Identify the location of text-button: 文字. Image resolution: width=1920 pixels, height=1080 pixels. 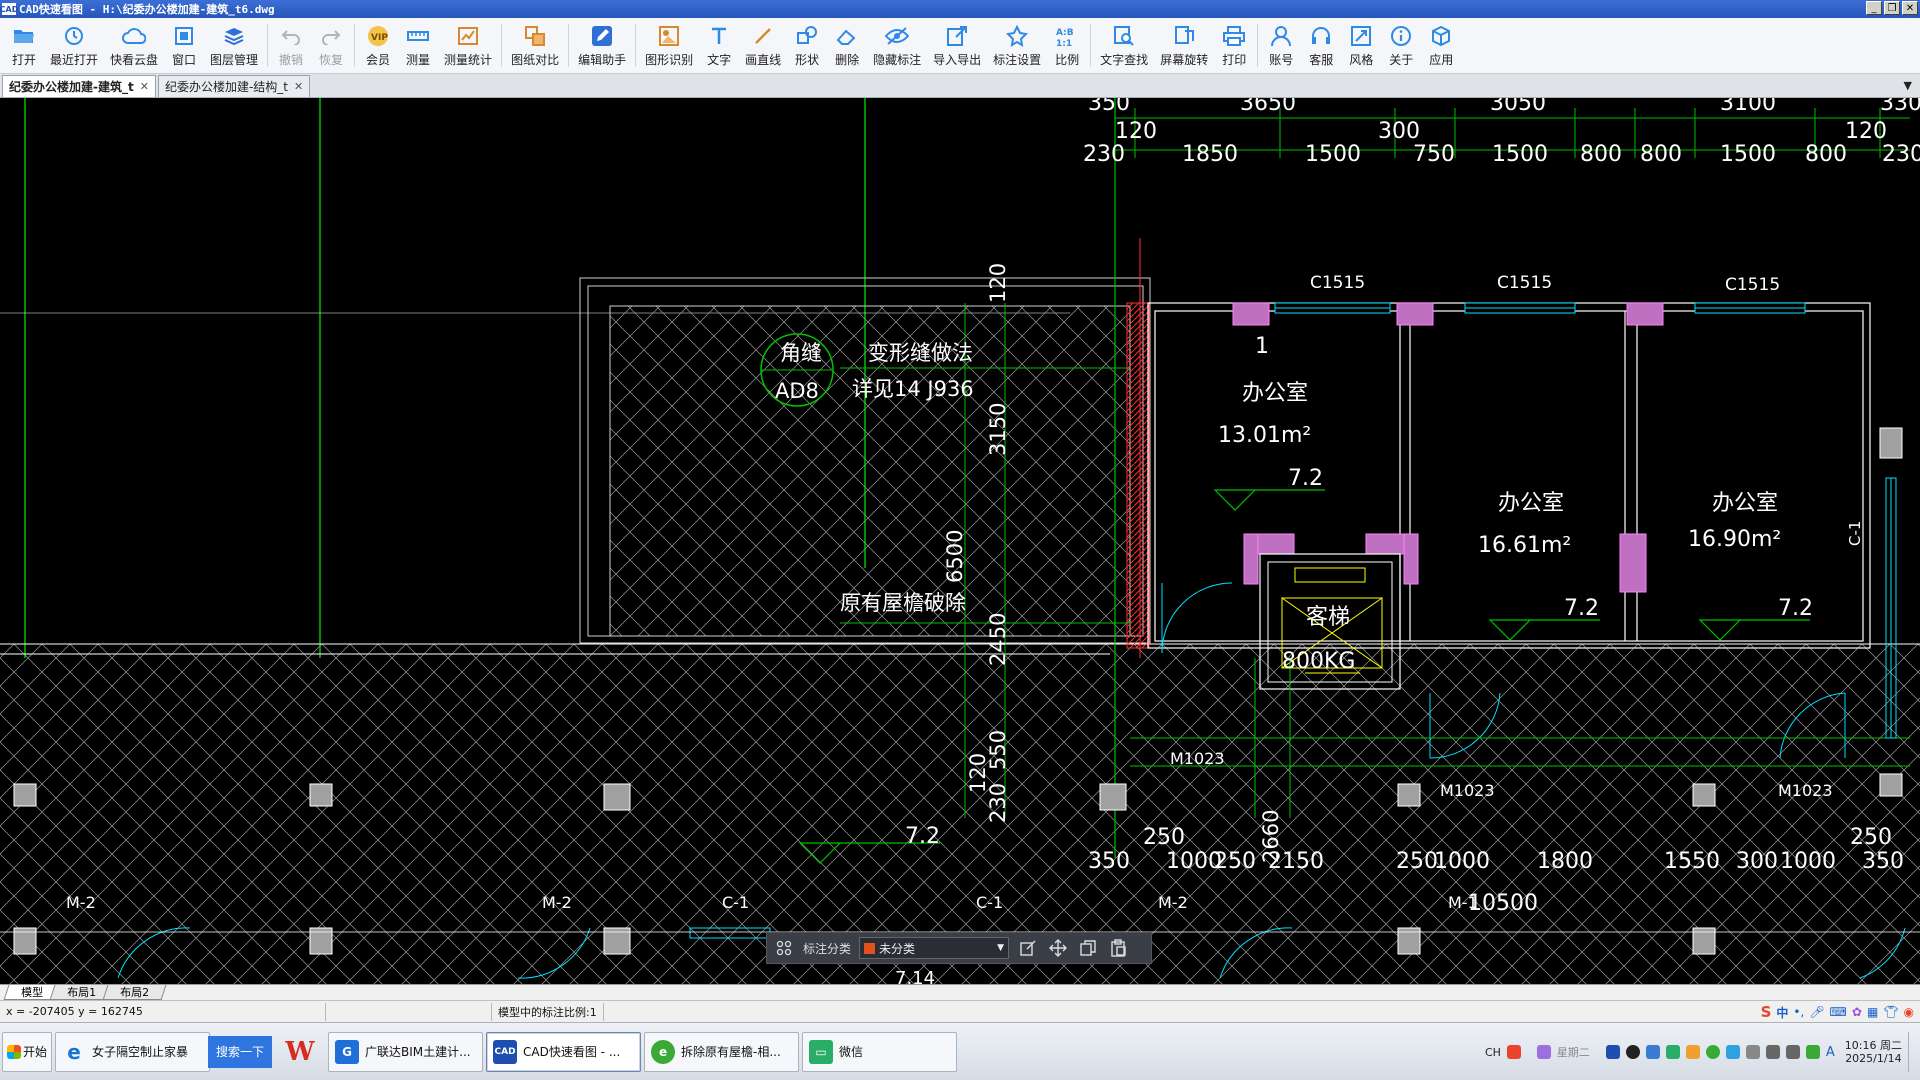
(719, 45).